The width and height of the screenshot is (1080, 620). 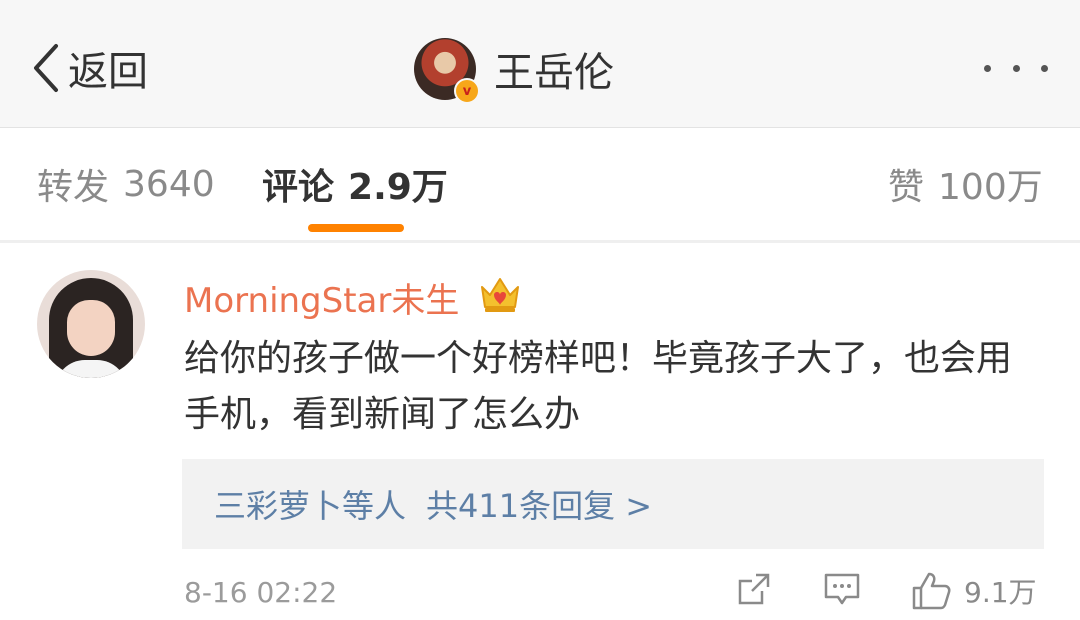 What do you see at coordinates (467, 91) in the screenshot?
I see `verified-badge-icon: v` at bounding box center [467, 91].